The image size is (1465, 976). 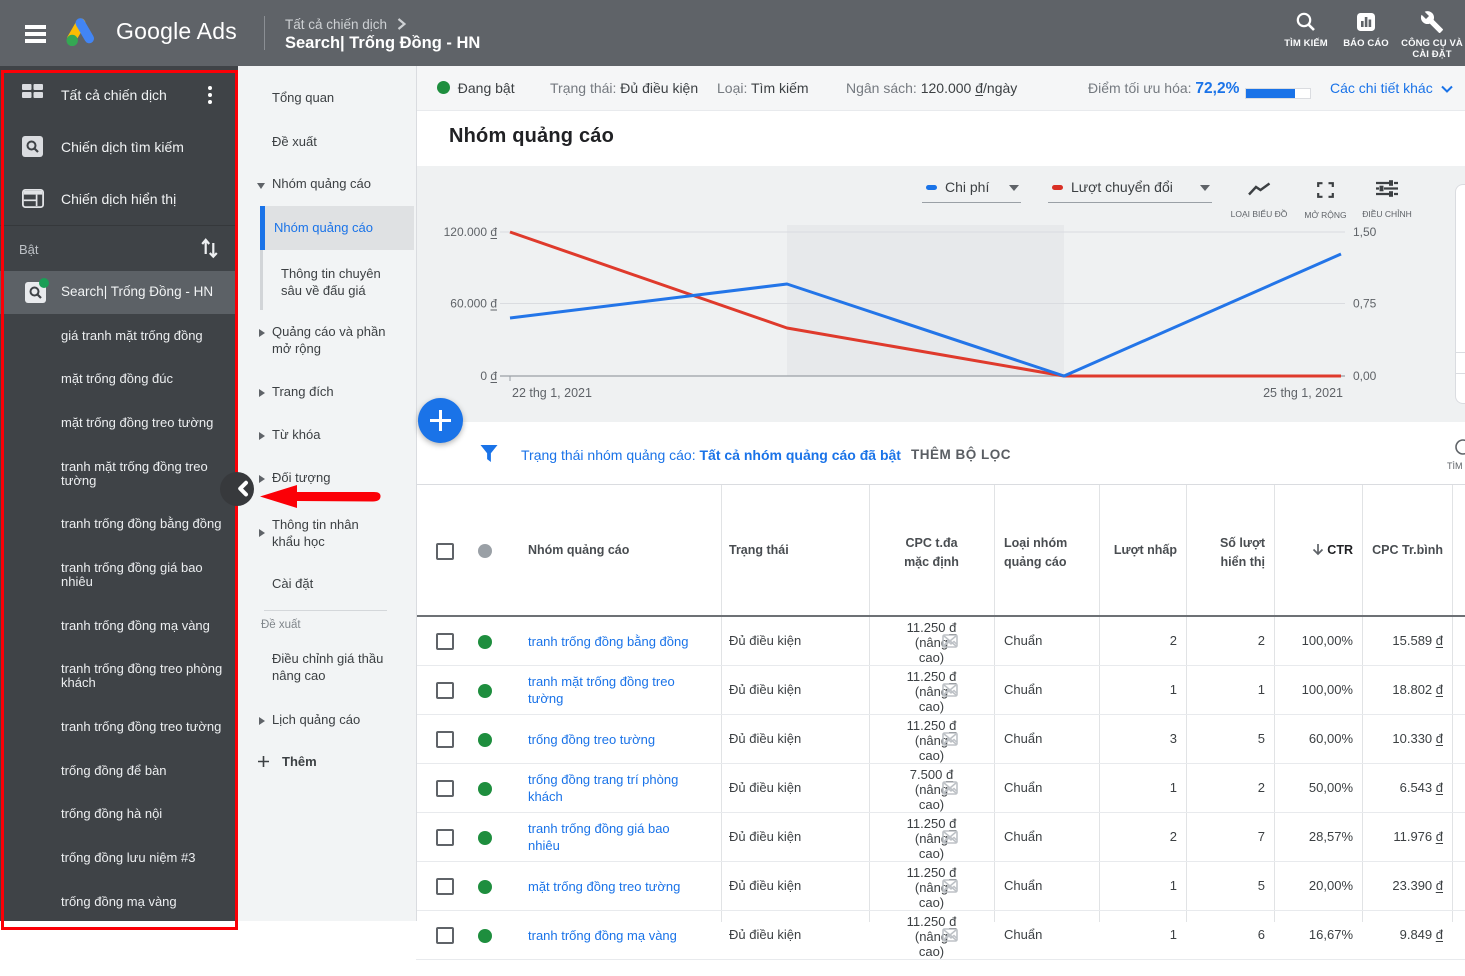 What do you see at coordinates (488, 376) in the screenshot?
I see `svg-text: 0 đ` at bounding box center [488, 376].